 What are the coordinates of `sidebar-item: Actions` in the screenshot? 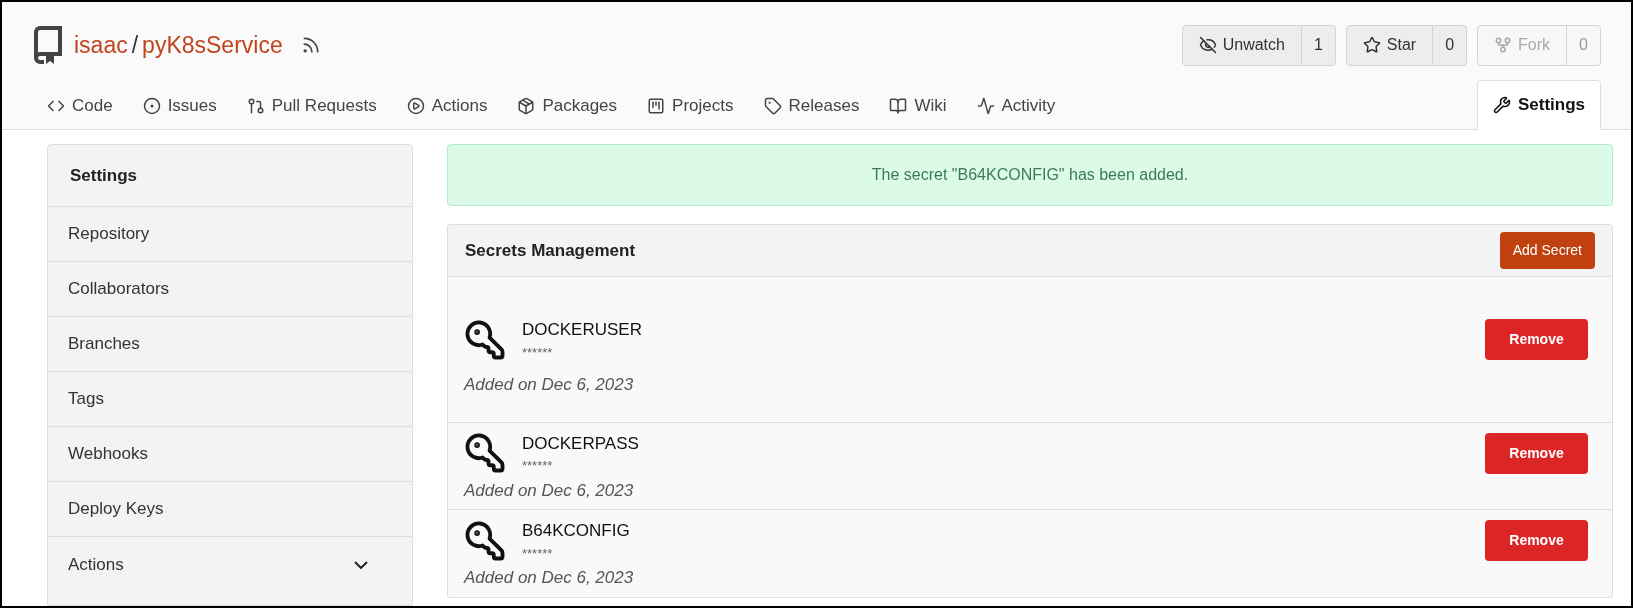 It's located at (230, 564).